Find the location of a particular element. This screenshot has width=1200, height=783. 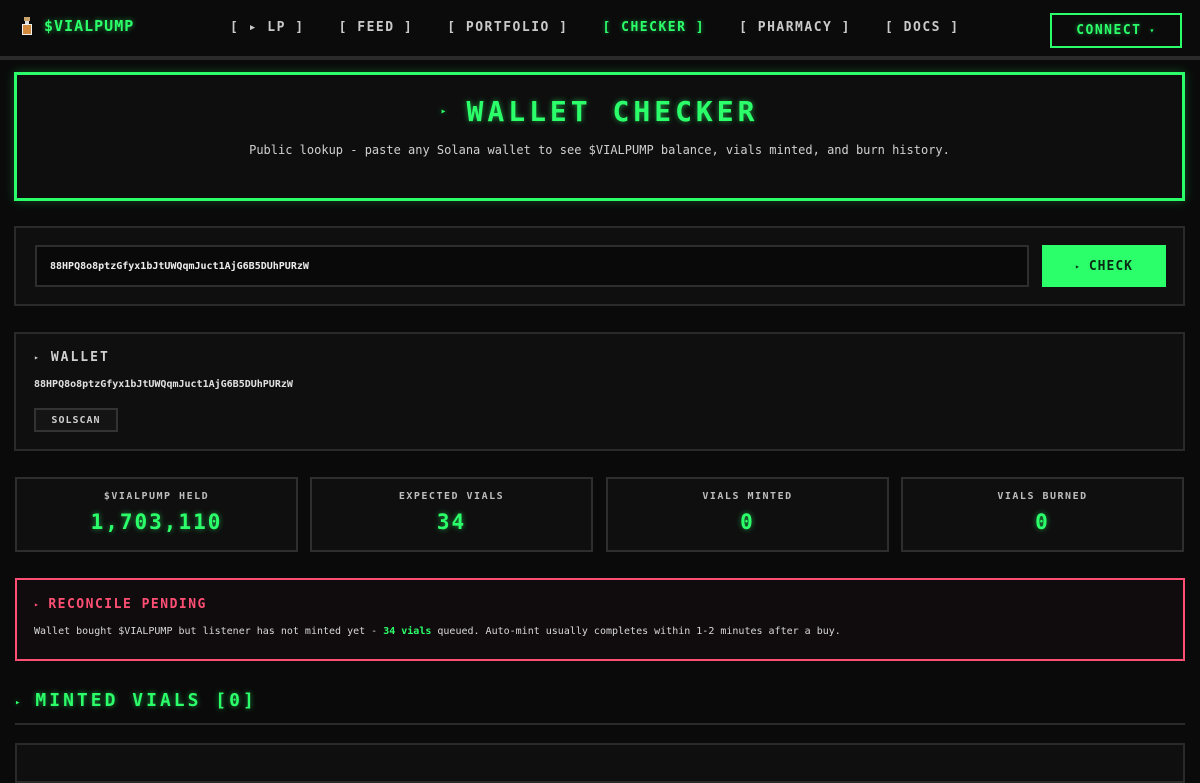

stat-value: 34 is located at coordinates (451, 522).